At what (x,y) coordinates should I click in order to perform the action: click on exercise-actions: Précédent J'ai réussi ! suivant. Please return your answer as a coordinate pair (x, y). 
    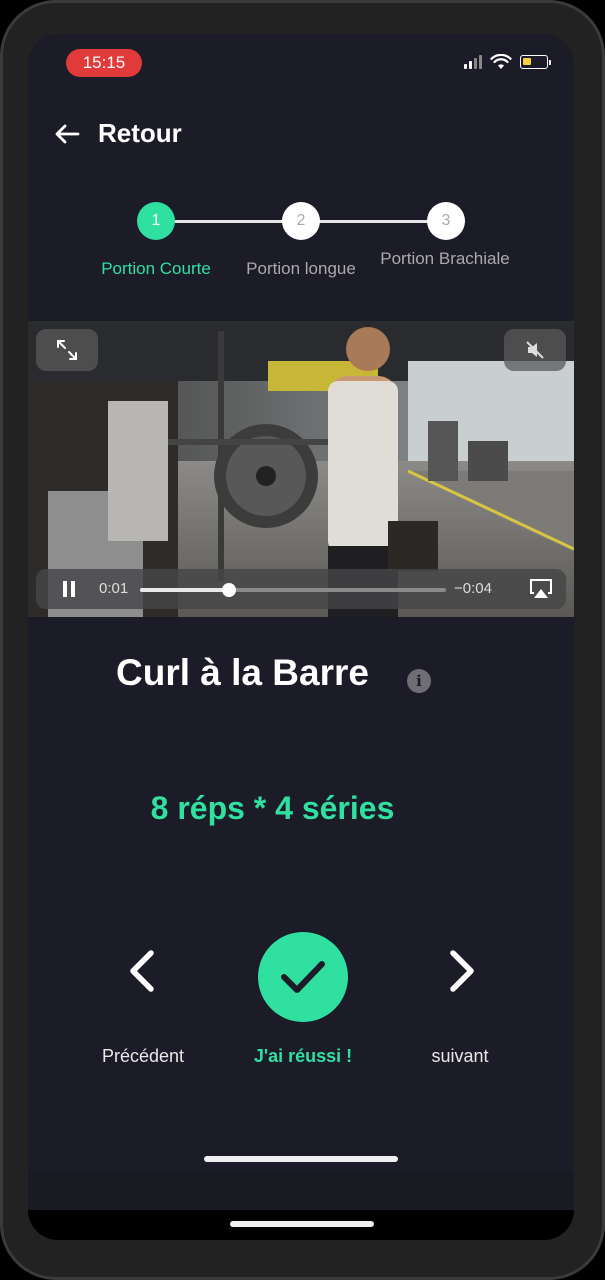
    Looking at the image, I should click on (301, 1004).